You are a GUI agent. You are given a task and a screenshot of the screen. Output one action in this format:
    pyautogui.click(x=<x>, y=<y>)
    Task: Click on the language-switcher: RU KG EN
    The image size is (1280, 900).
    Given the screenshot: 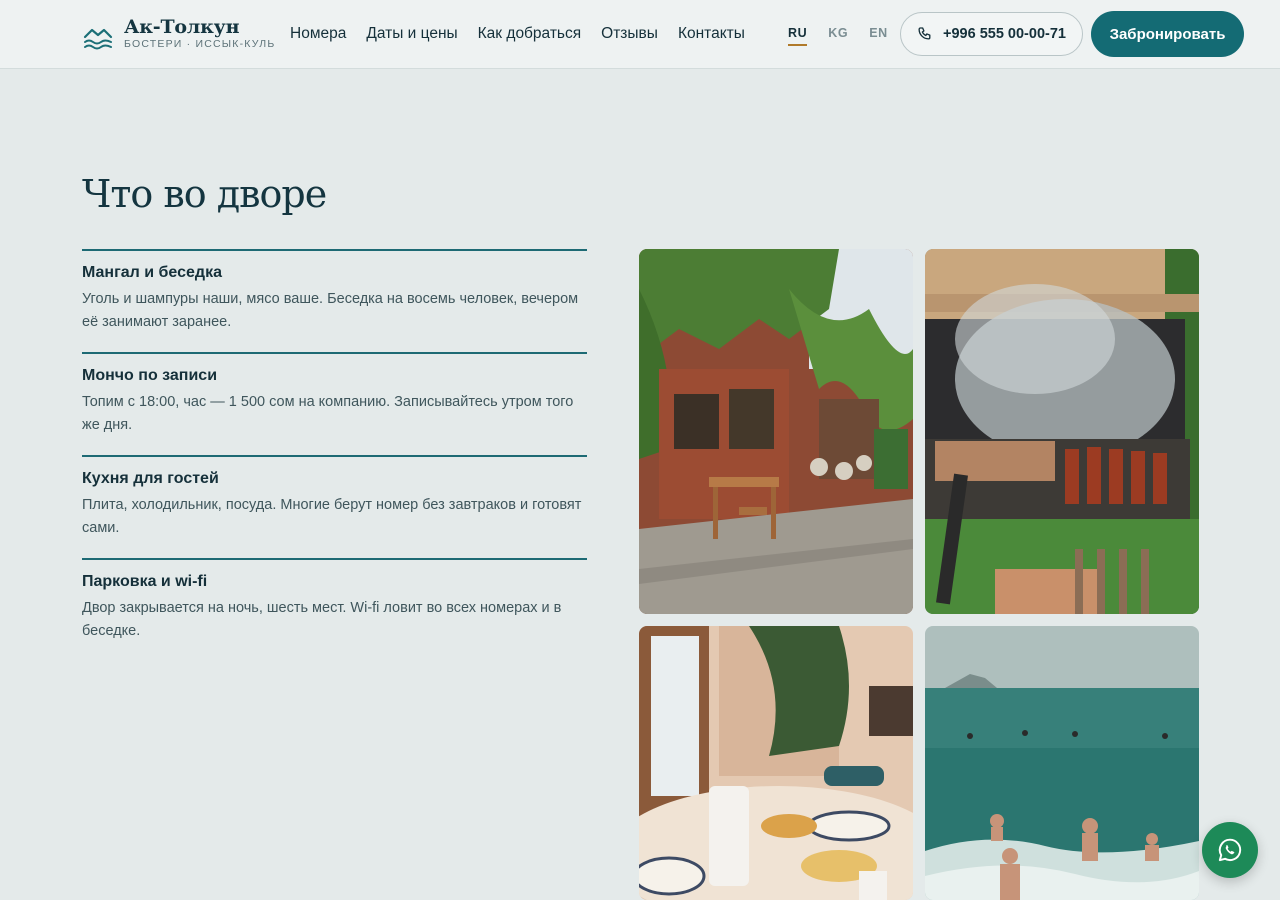 What is the action you would take?
    pyautogui.click(x=848, y=36)
    